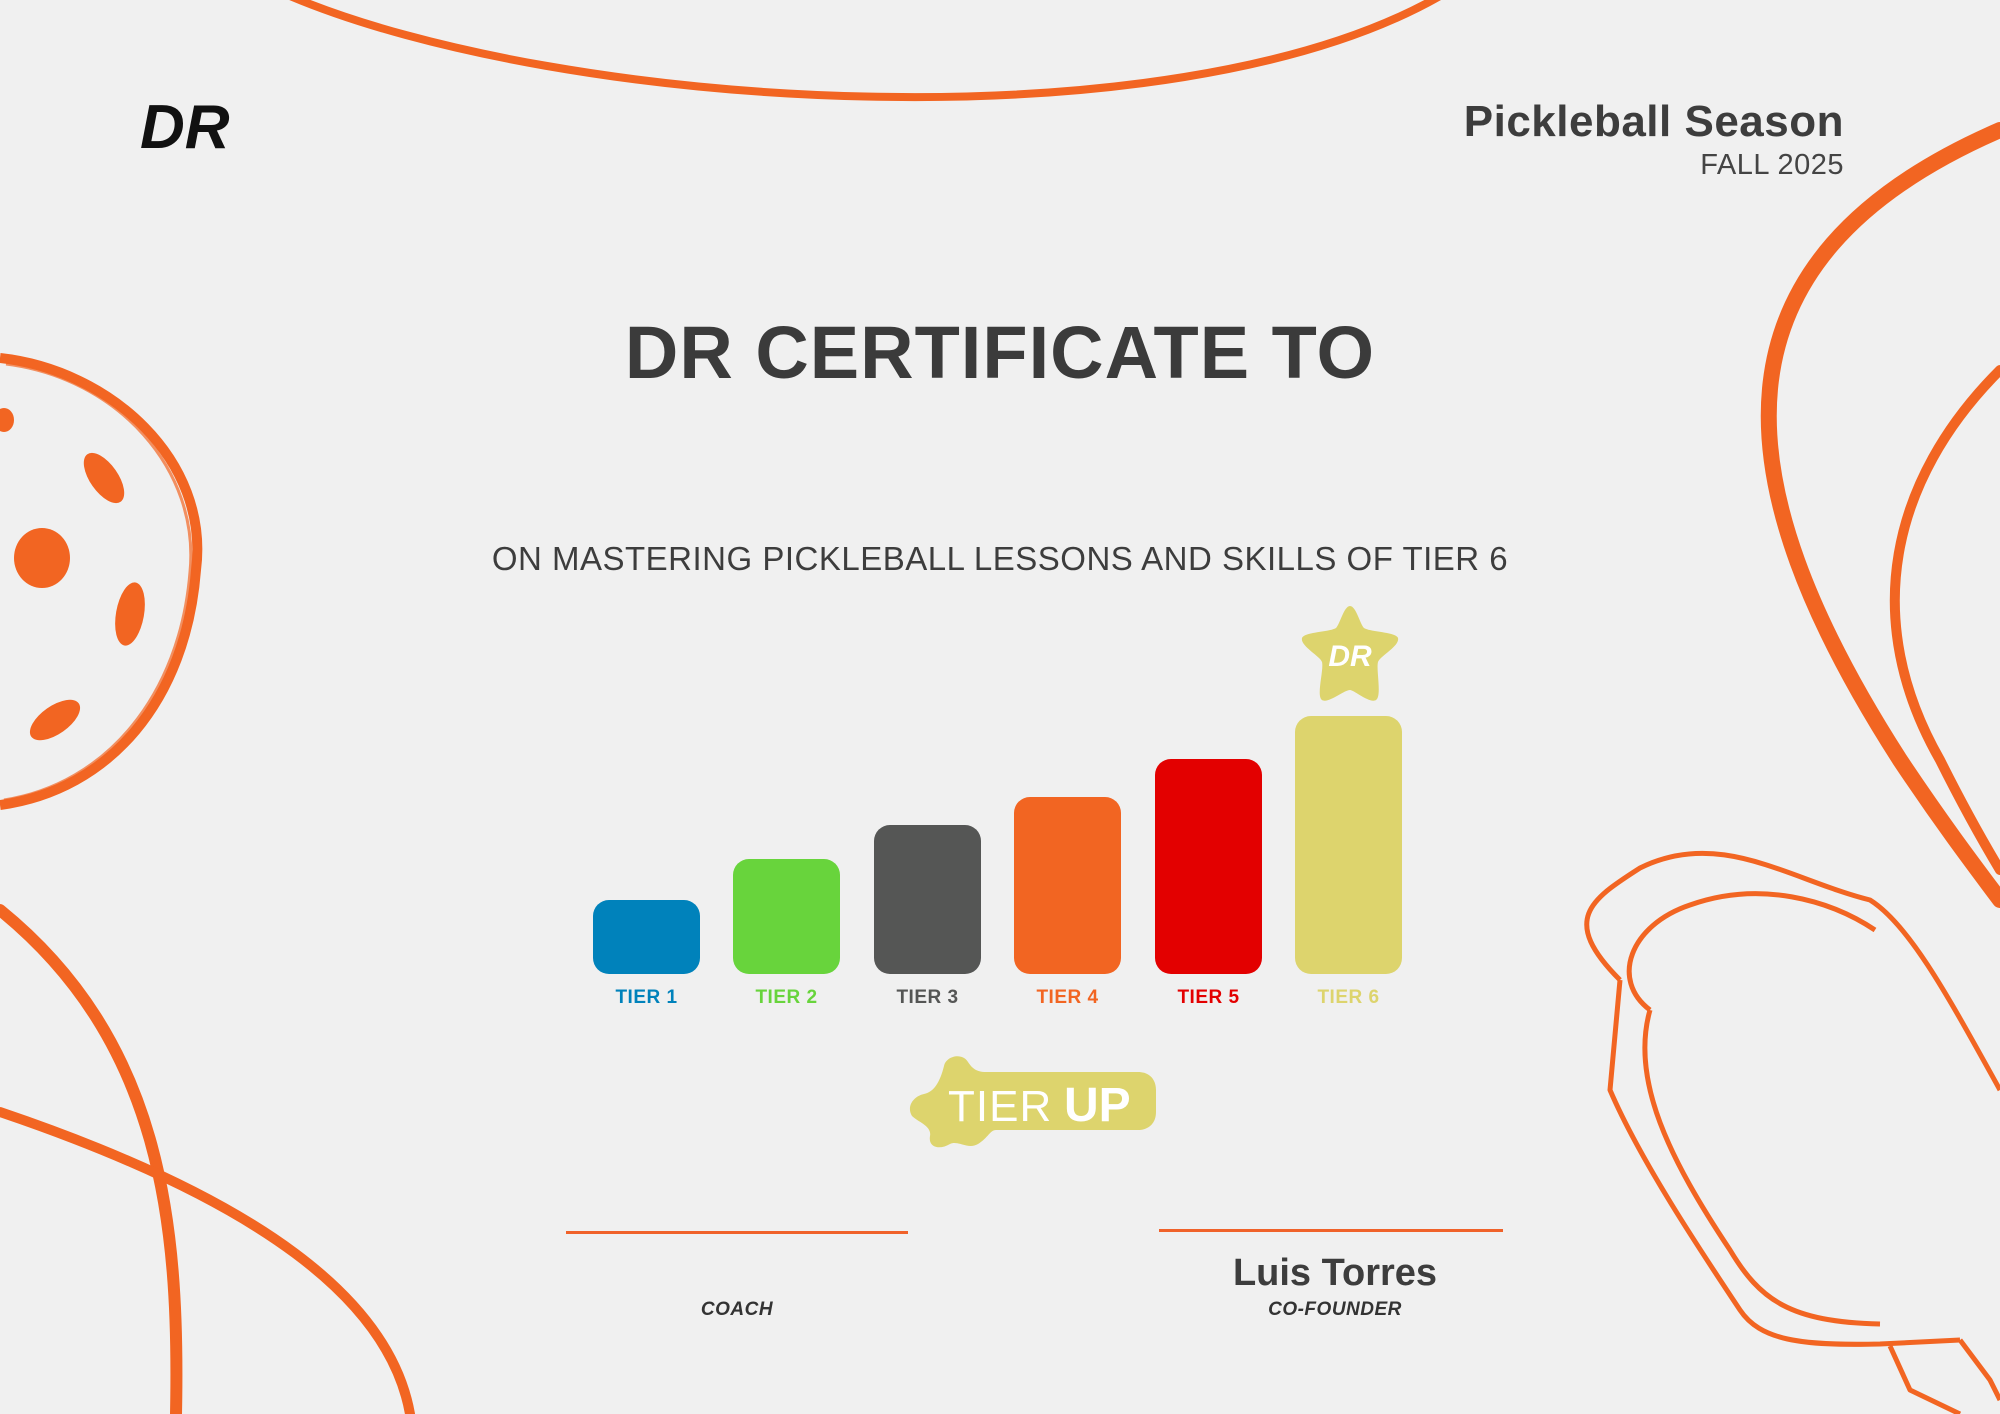 This screenshot has width=2000, height=1414. Describe the element at coordinates (737, 1232) in the screenshot. I see `coach-signature-line` at that location.